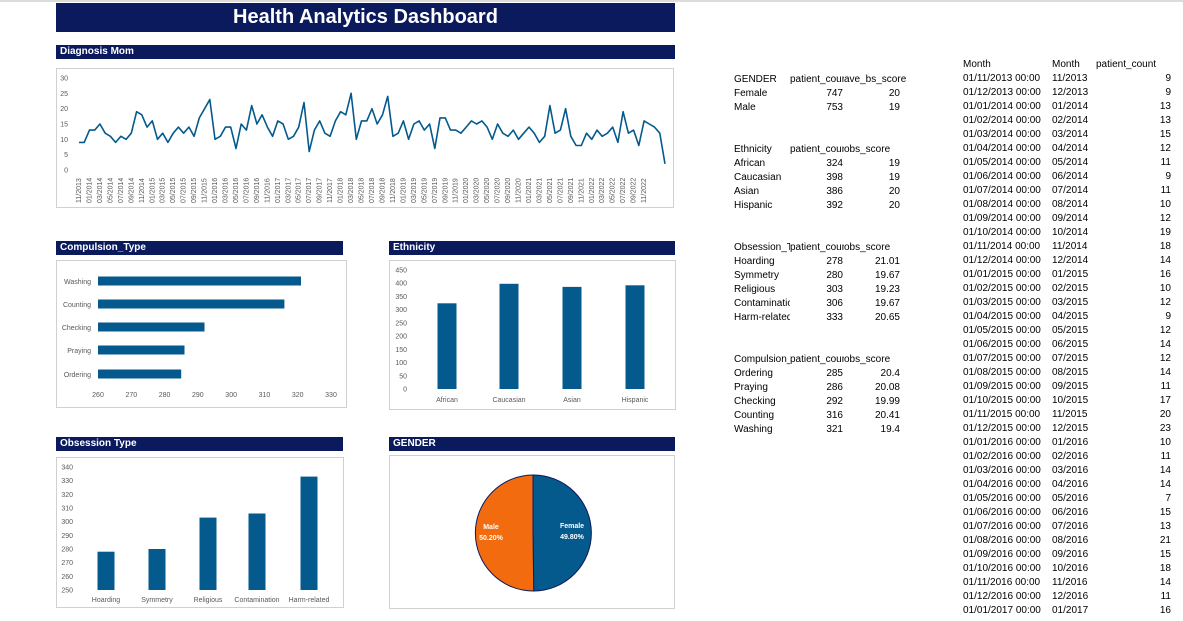  Describe the element at coordinates (64, 140) in the screenshot. I see `y-tick-label: 10` at that location.